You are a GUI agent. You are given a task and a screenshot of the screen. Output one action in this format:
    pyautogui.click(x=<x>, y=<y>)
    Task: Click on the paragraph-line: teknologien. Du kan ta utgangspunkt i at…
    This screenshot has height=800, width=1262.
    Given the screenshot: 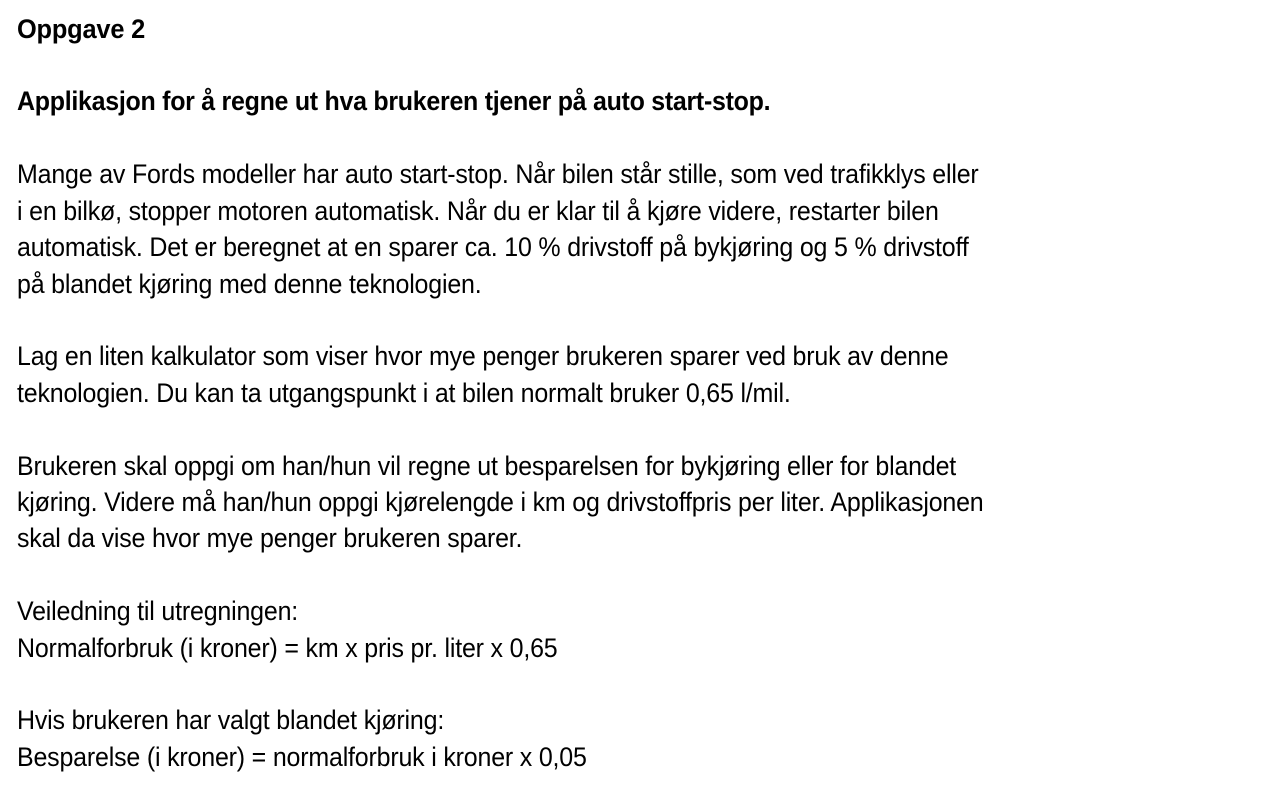 What is the action you would take?
    pyautogui.click(x=404, y=392)
    